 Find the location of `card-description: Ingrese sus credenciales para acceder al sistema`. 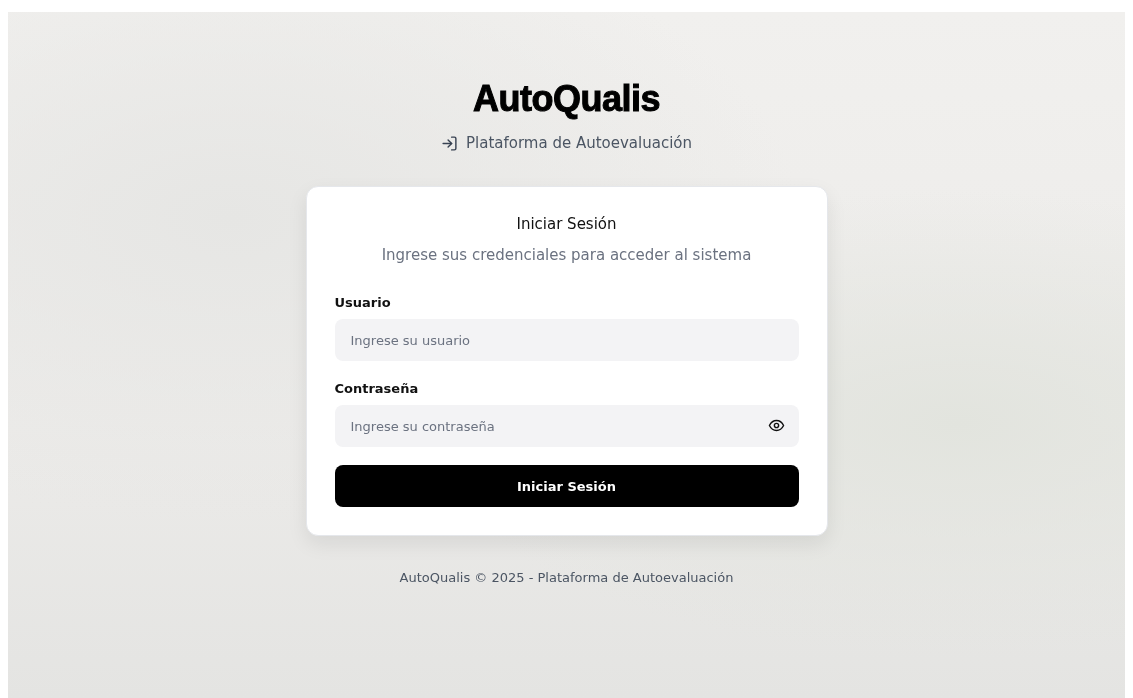

card-description: Ingrese sus credenciales para acceder al sistema is located at coordinates (566, 255).